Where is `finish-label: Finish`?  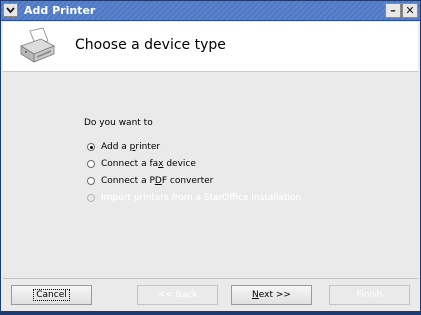 finish-label: Finish is located at coordinates (369, 295).